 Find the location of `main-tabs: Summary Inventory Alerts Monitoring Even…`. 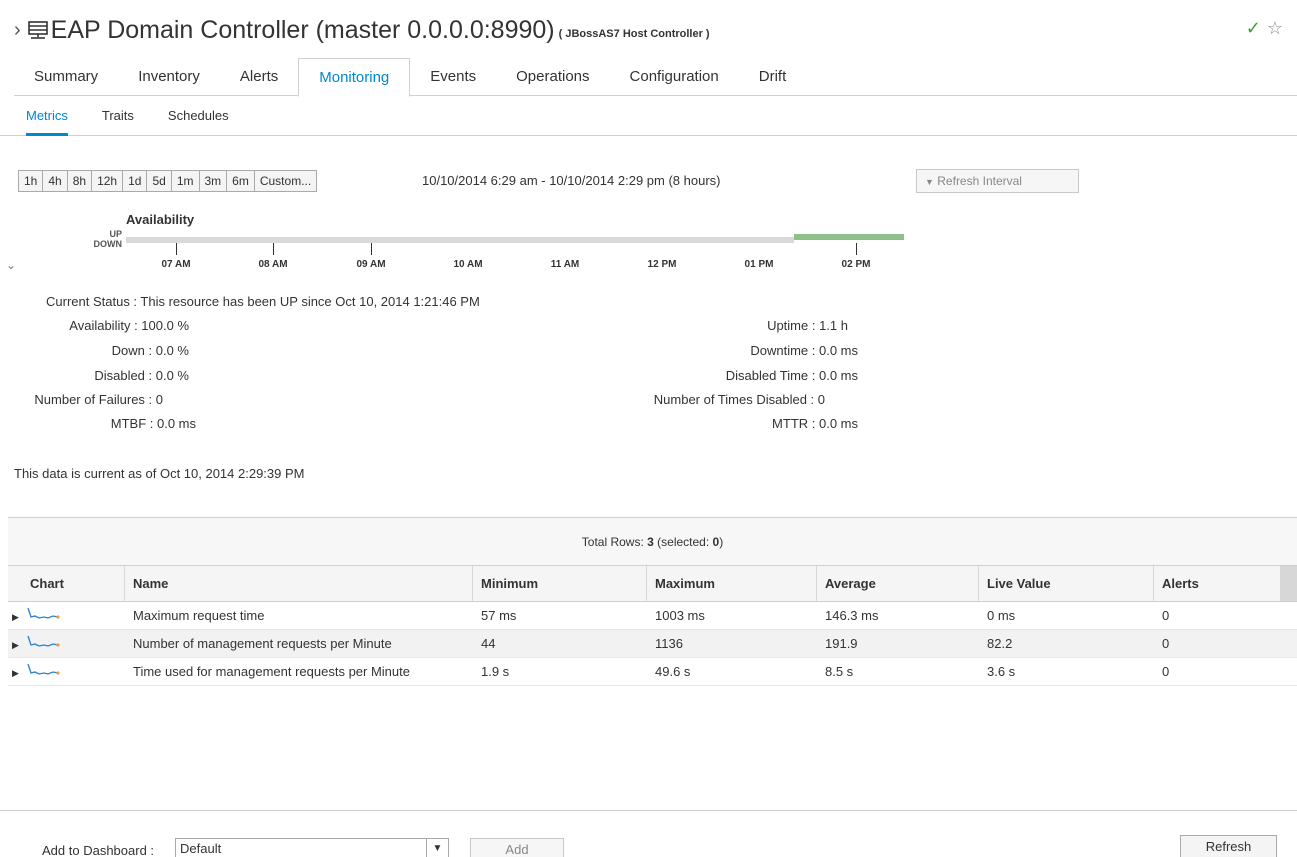

main-tabs: Summary Inventory Alerts Monitoring Even… is located at coordinates (655, 77).